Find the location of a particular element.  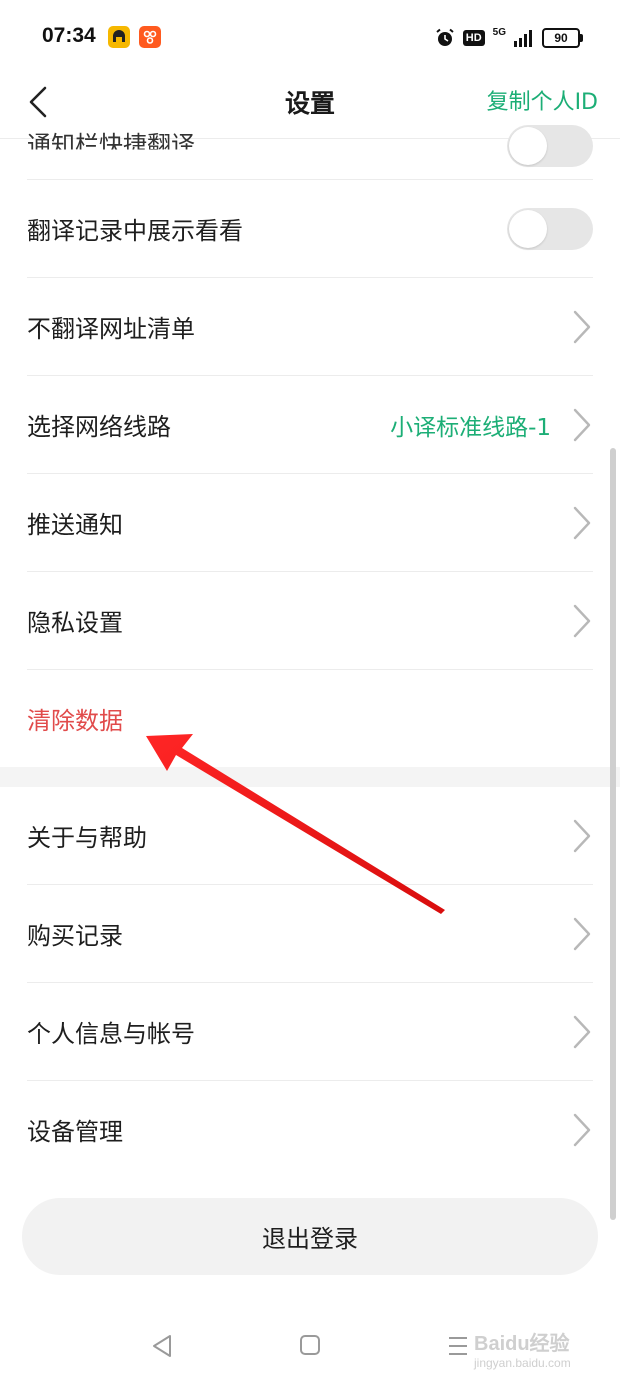

settings-row-push-notification: 推送通知 is located at coordinates (310, 523).